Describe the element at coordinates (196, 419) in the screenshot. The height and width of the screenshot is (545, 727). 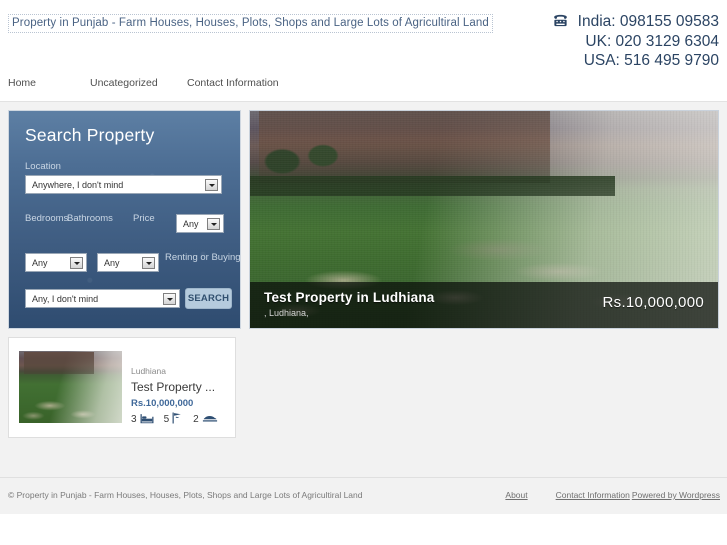
I see `car-count: 2` at that location.